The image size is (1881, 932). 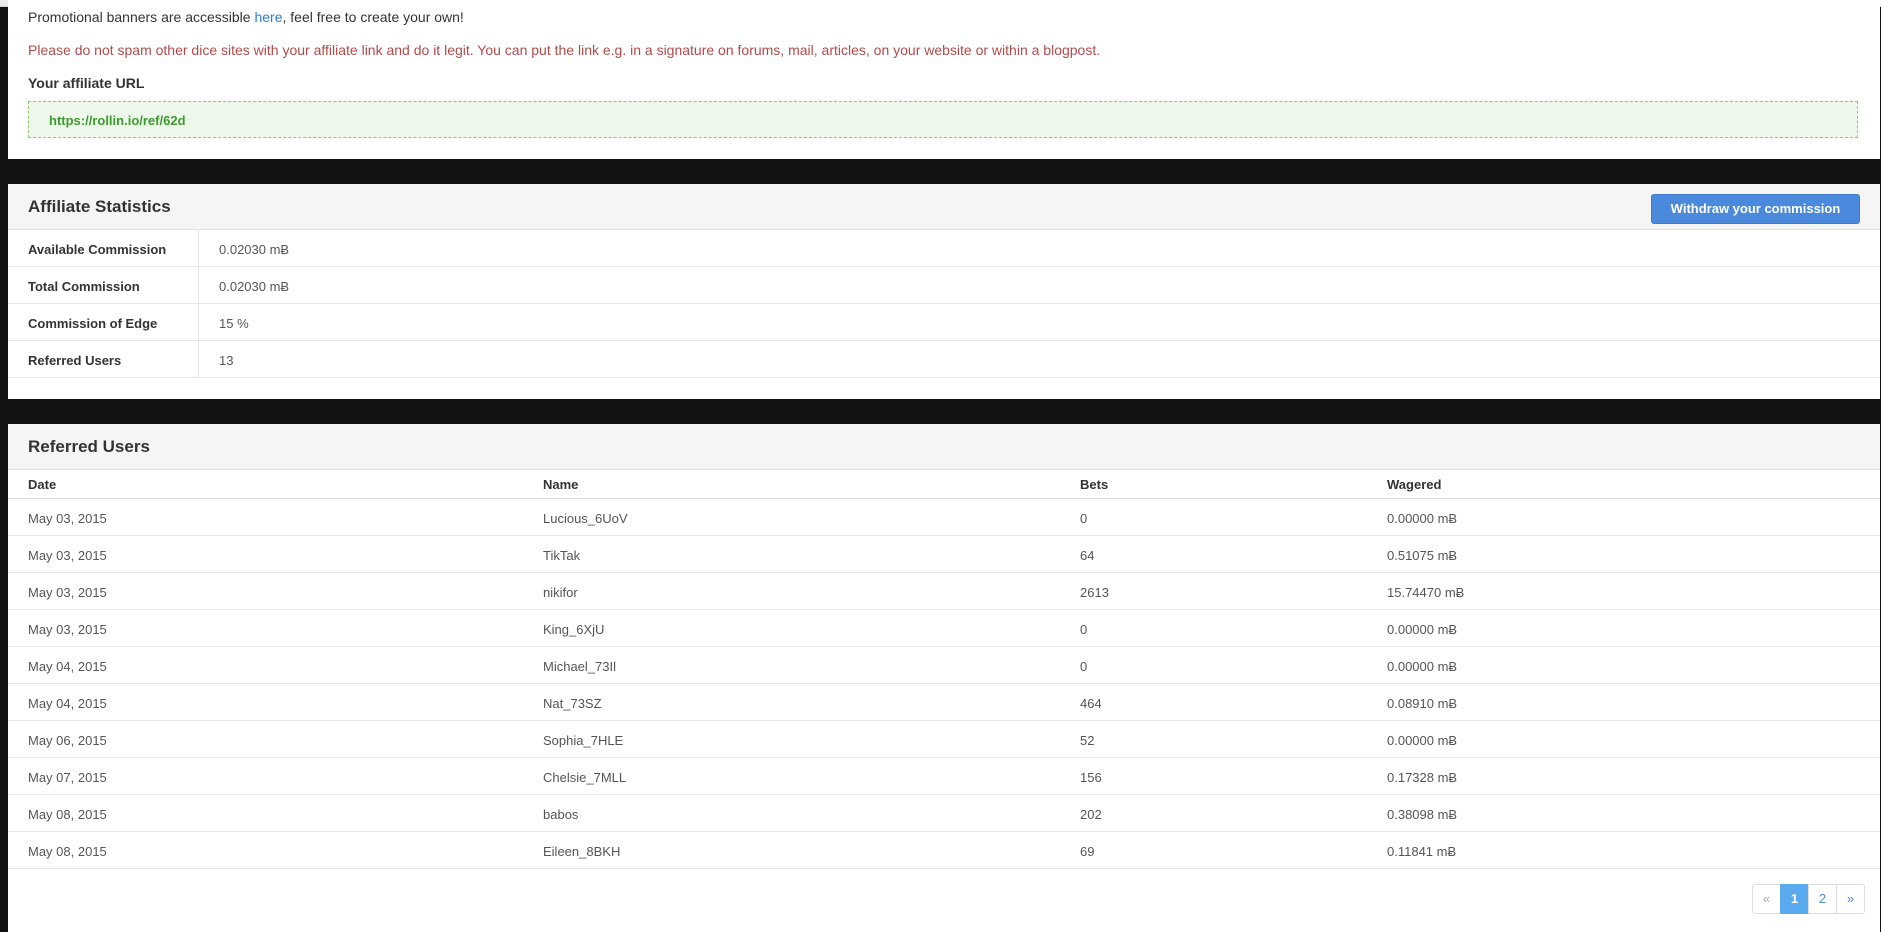 I want to click on promo-banners-link: here, so click(x=268, y=17).